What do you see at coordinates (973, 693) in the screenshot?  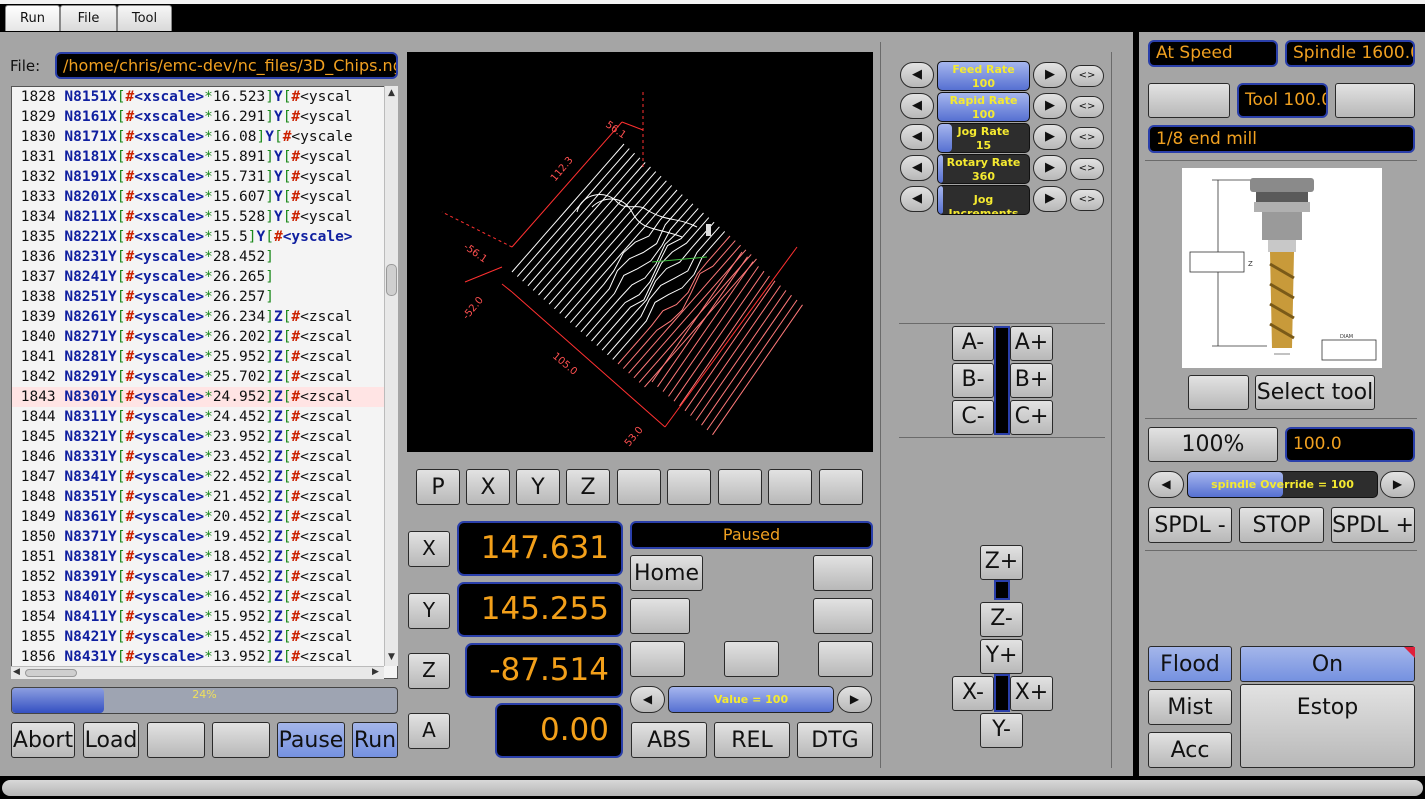 I see `jog-x-minus-button: X-` at bounding box center [973, 693].